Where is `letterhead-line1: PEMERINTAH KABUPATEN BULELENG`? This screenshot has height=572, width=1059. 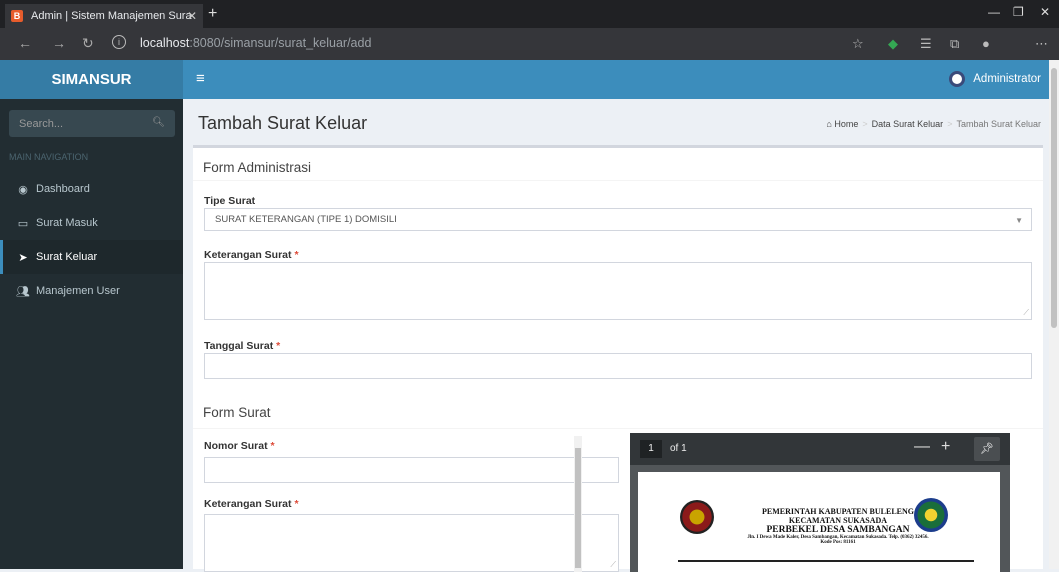
letterhead-line1: PEMERINTAH KABUPATEN BULELENG is located at coordinates (837, 511).